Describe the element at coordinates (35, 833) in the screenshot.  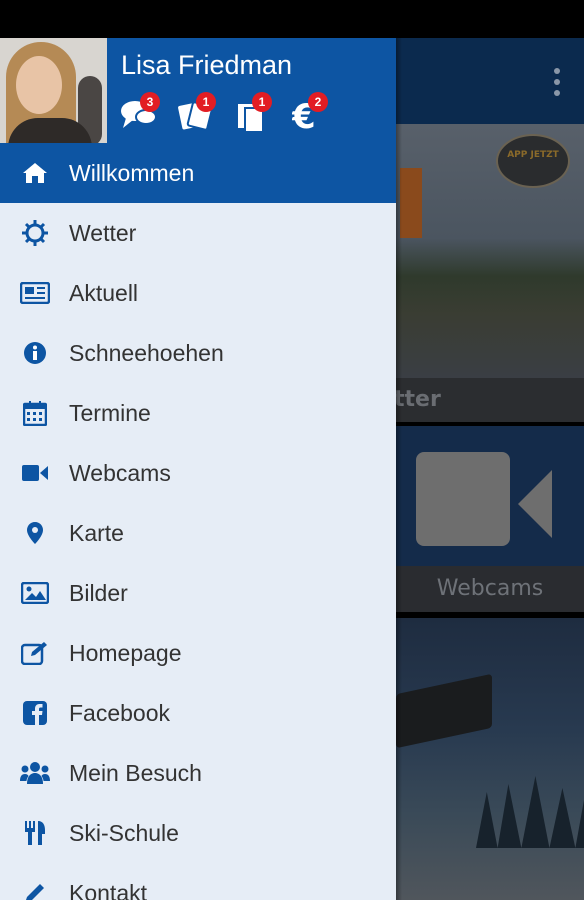
I see `cutlery-icon` at that location.